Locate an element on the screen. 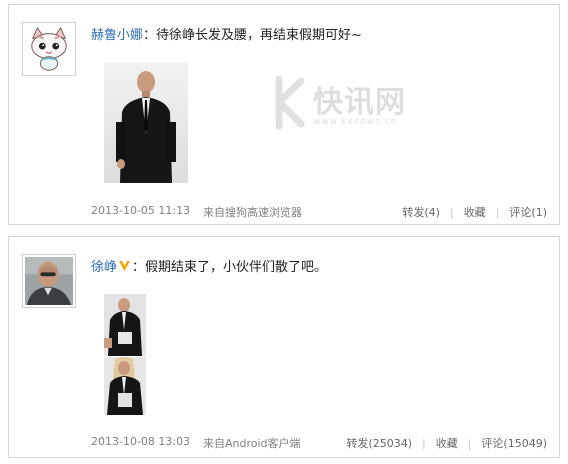 This screenshot has width=568, height=464. post-content: 徐峥 ：假期结束了，小伙伴们散了吧。 is located at coordinates (209, 265).